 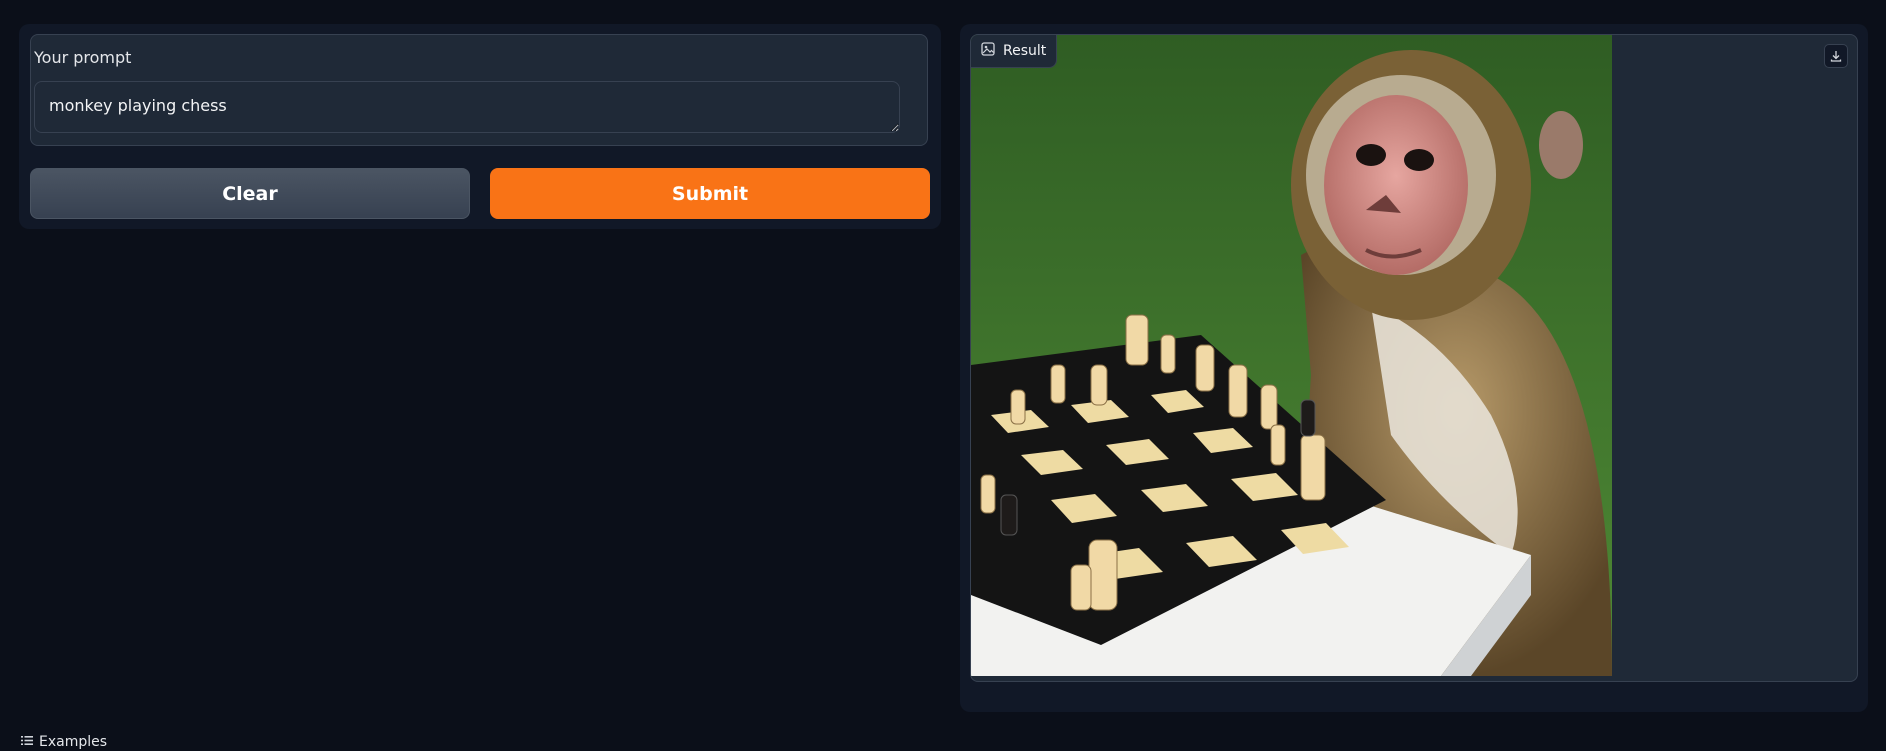 What do you see at coordinates (83, 57) in the screenshot?
I see `prompt-label: Your prompt` at bounding box center [83, 57].